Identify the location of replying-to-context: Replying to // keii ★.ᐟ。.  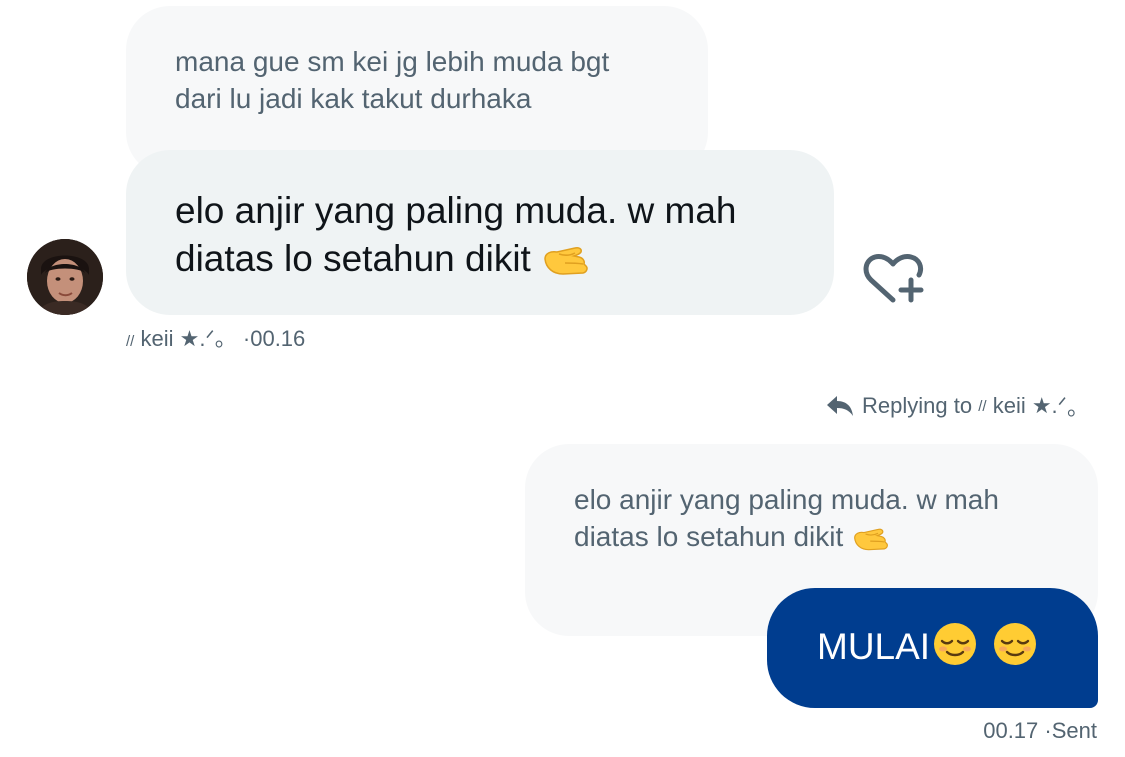
(957, 406).